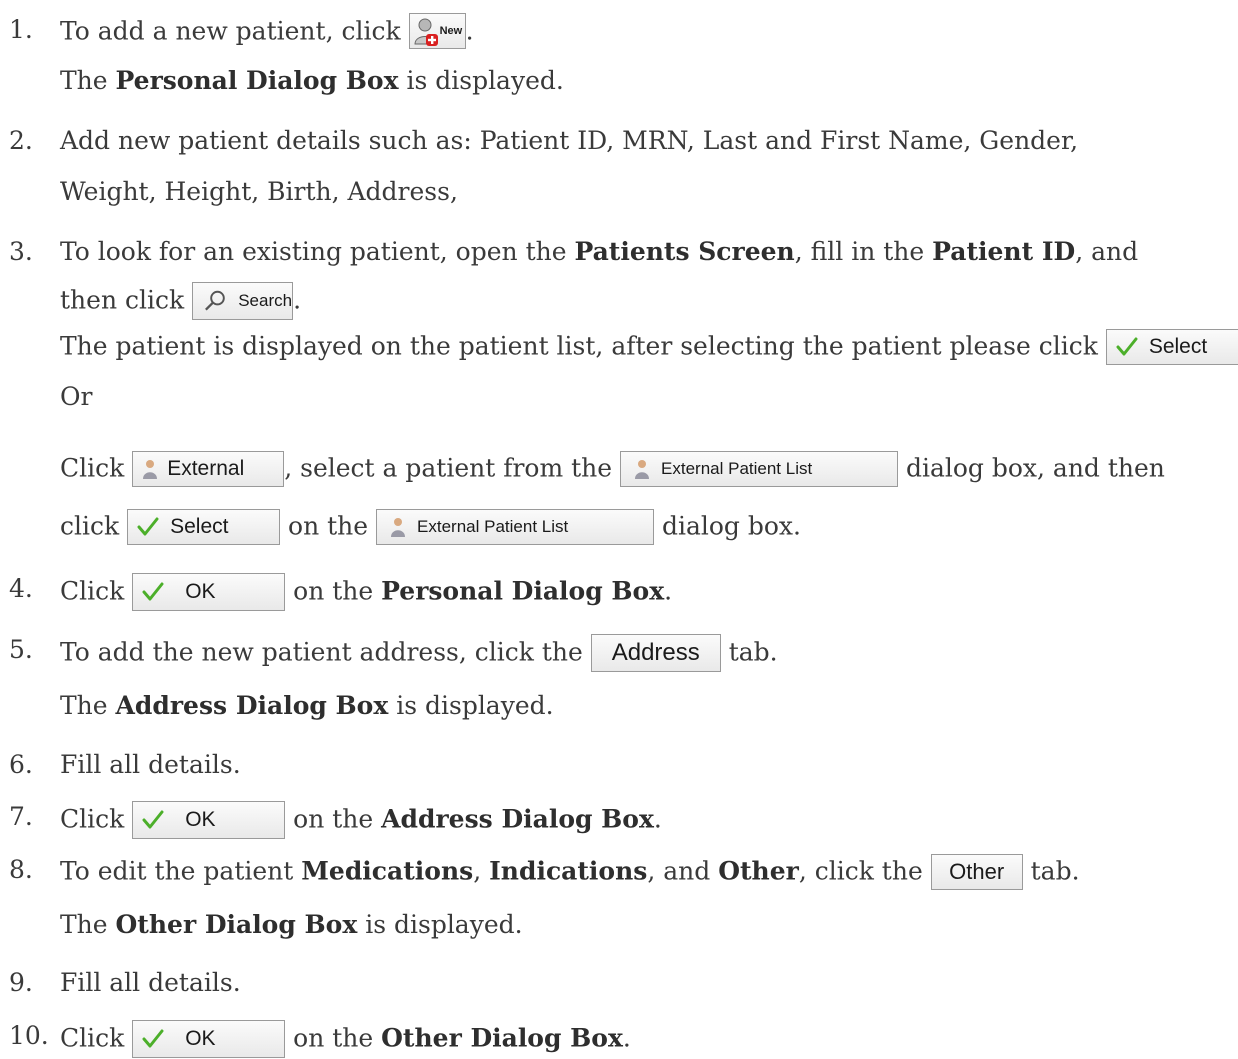  Describe the element at coordinates (243, 301) in the screenshot. I see `search-button: Search` at that location.